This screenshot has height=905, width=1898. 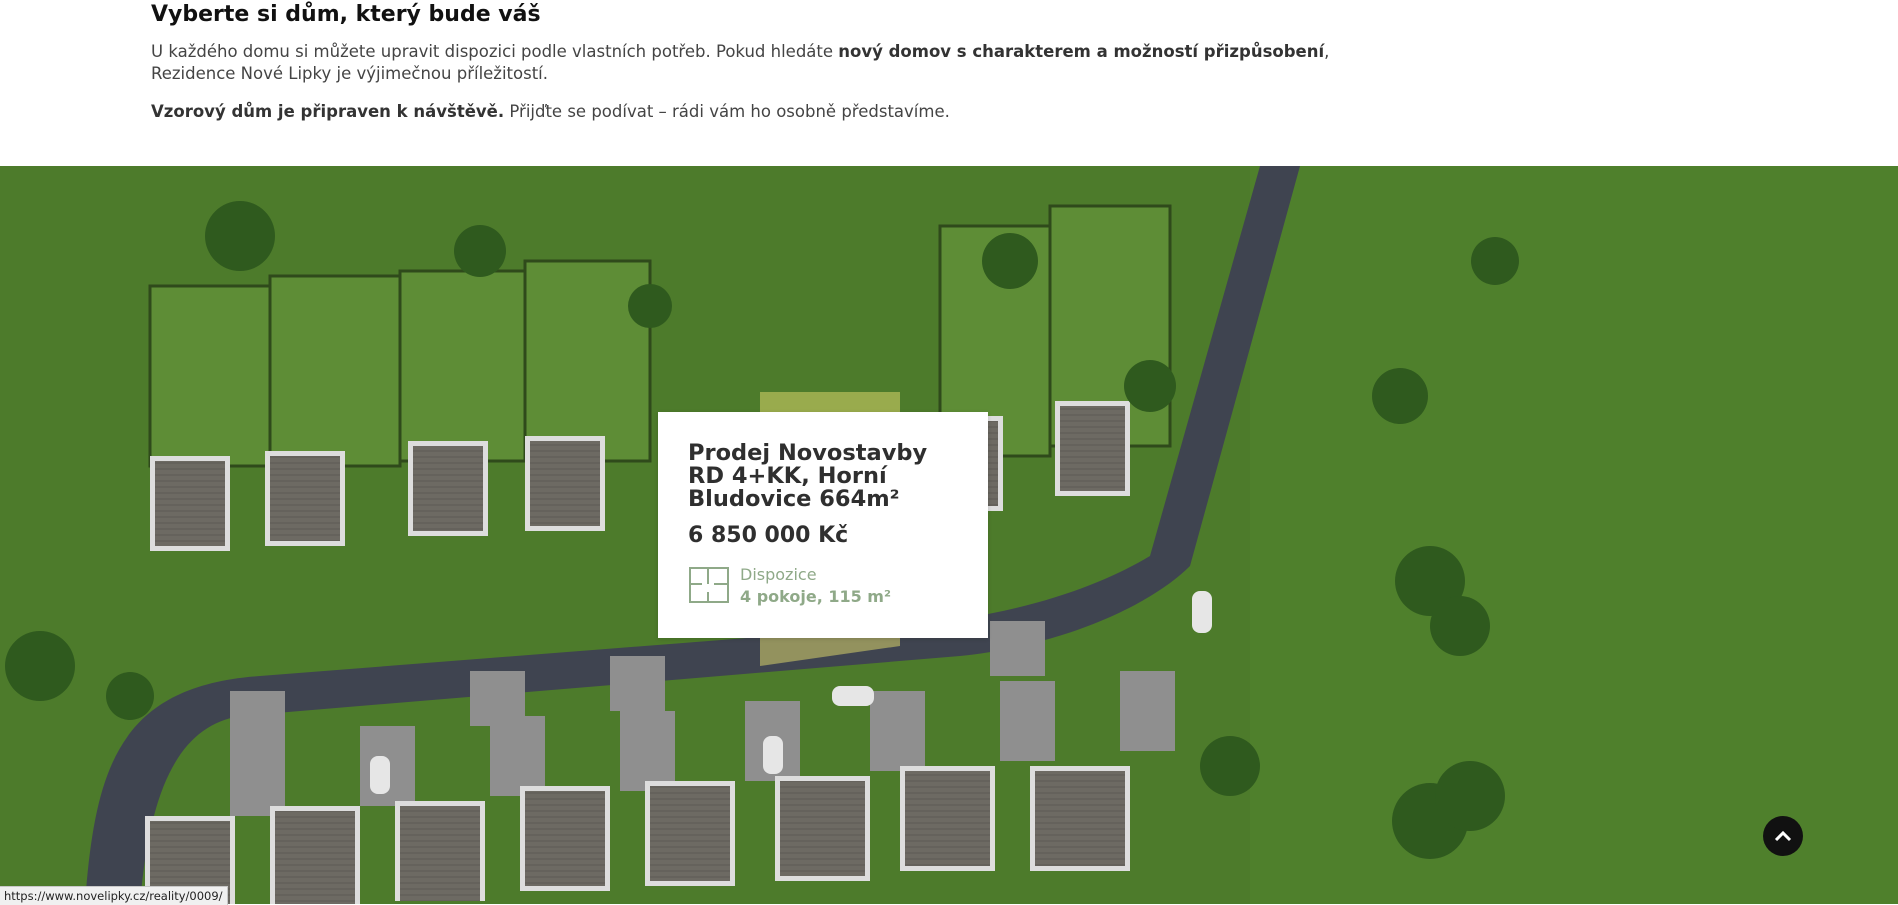 What do you see at coordinates (778, 574) in the screenshot?
I see `disposition-label: Dispozice` at bounding box center [778, 574].